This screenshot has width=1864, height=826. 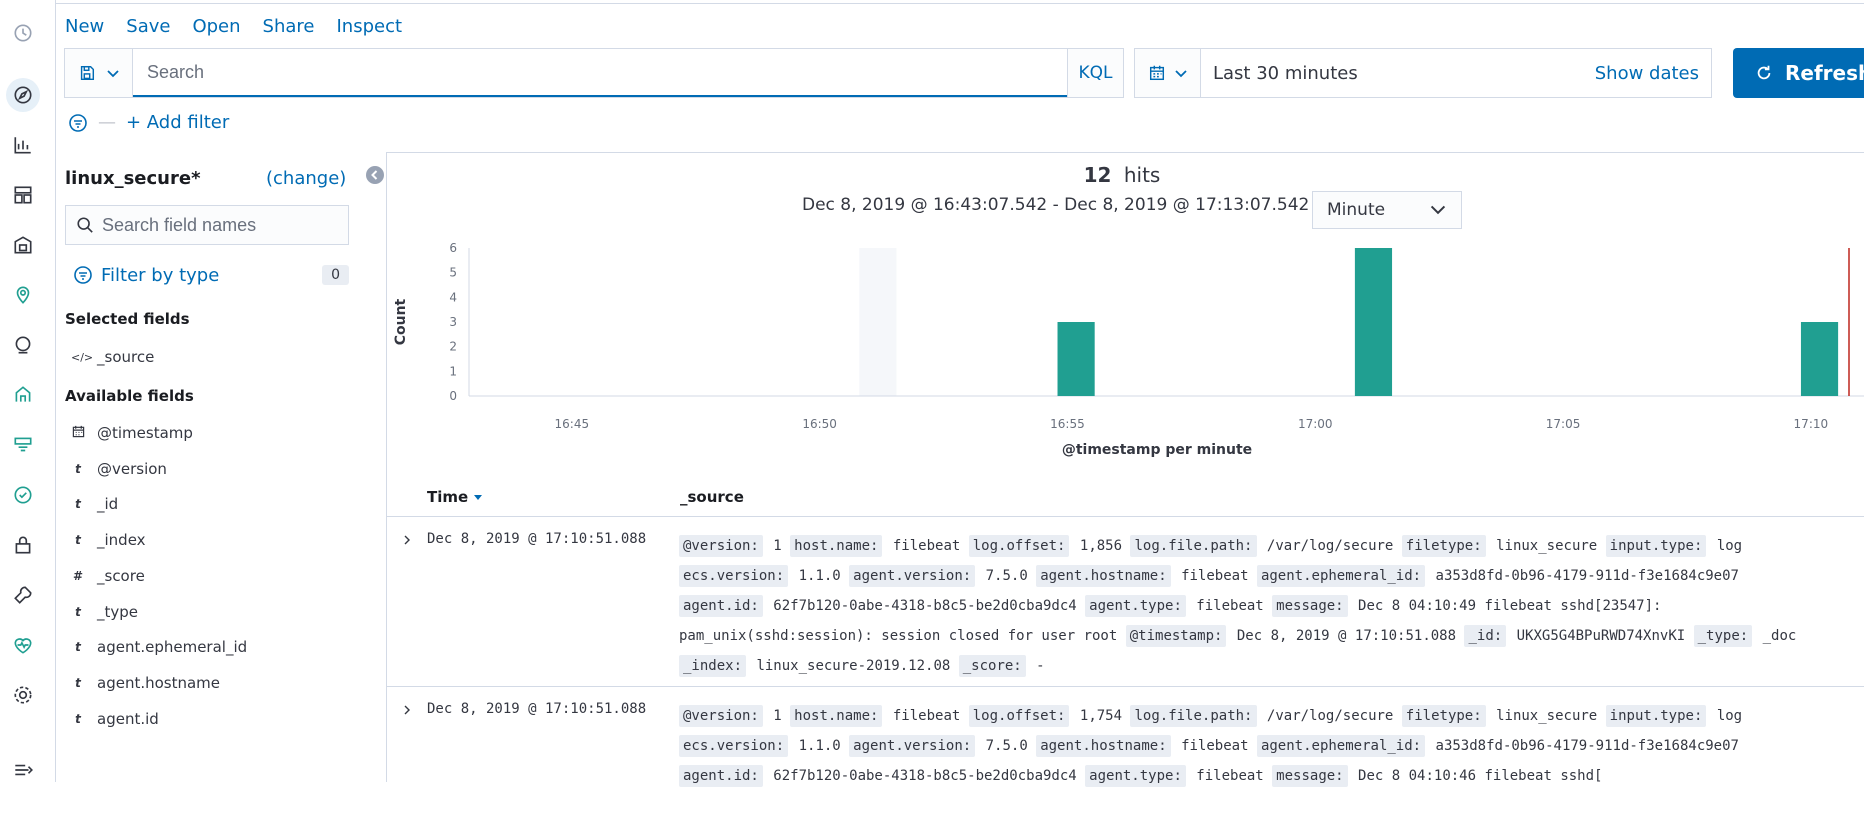 What do you see at coordinates (83, 275) in the screenshot?
I see `filter-icon` at bounding box center [83, 275].